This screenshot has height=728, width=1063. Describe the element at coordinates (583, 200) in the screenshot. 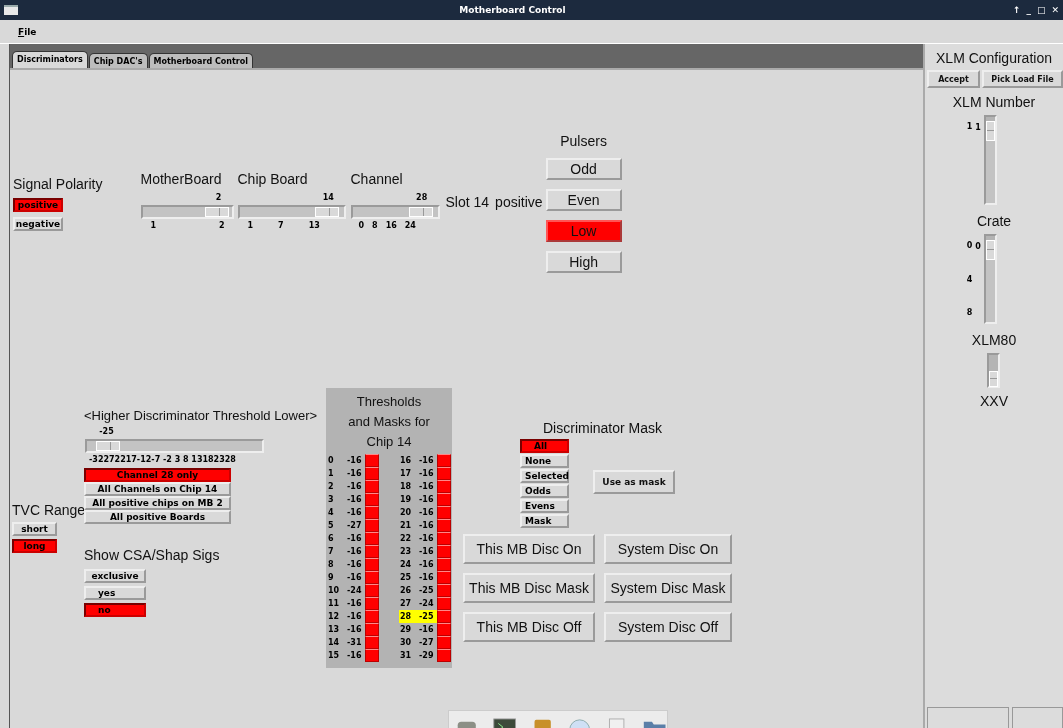

I see `pulser-button: Even` at that location.